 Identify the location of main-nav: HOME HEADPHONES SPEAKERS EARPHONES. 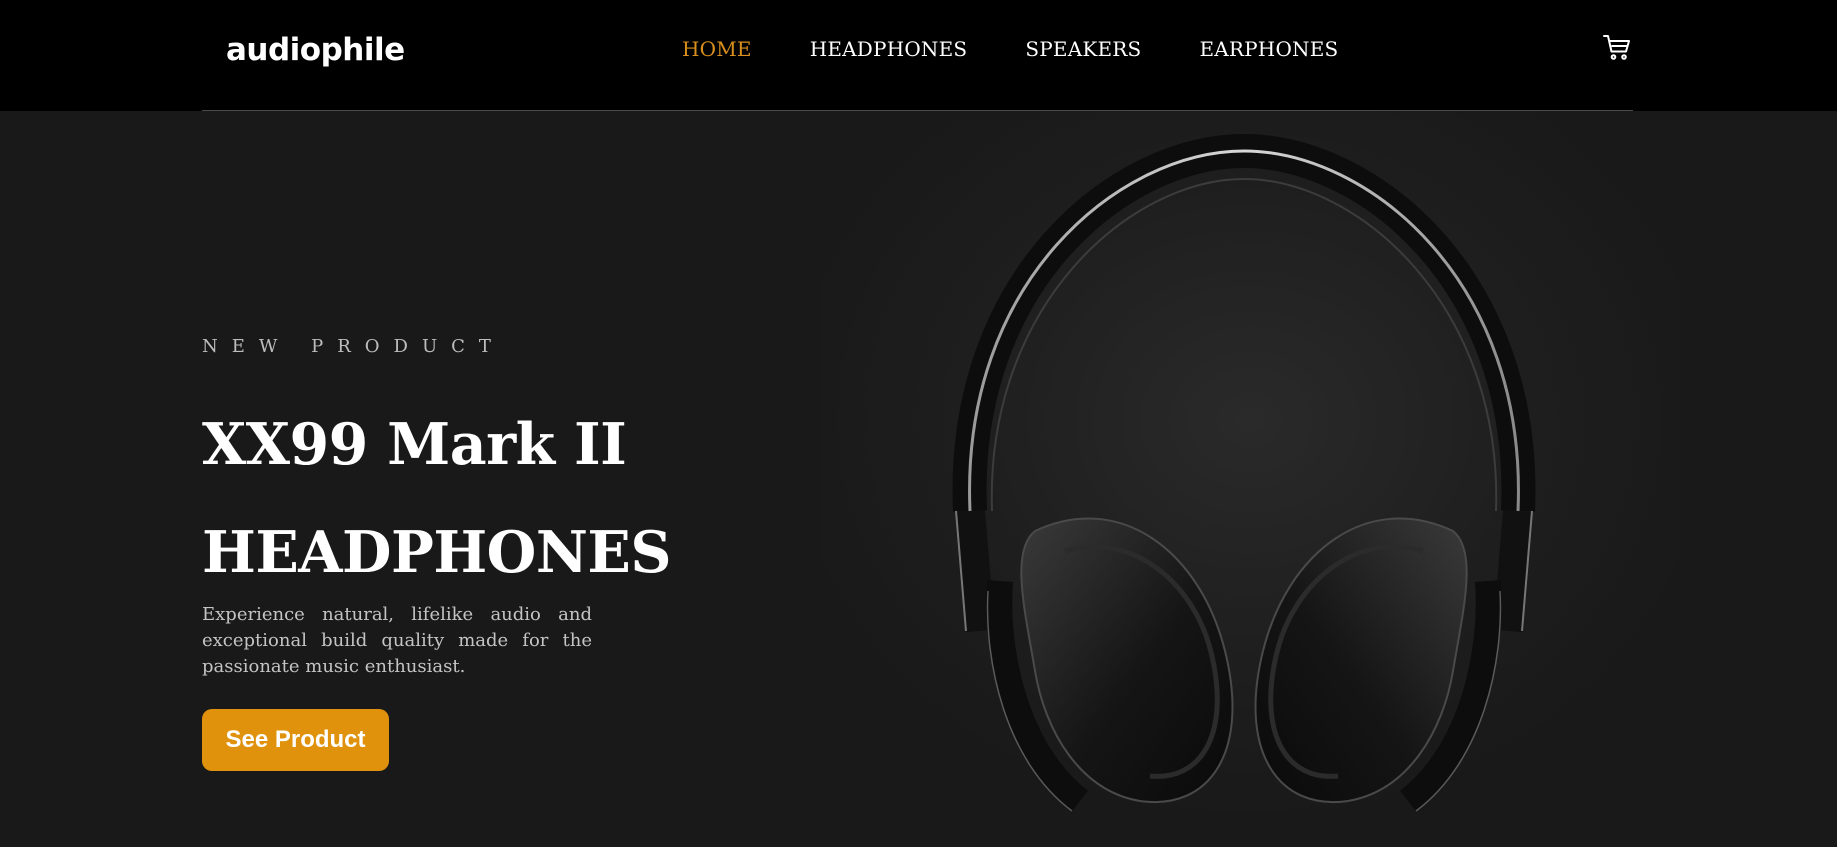
(1010, 49).